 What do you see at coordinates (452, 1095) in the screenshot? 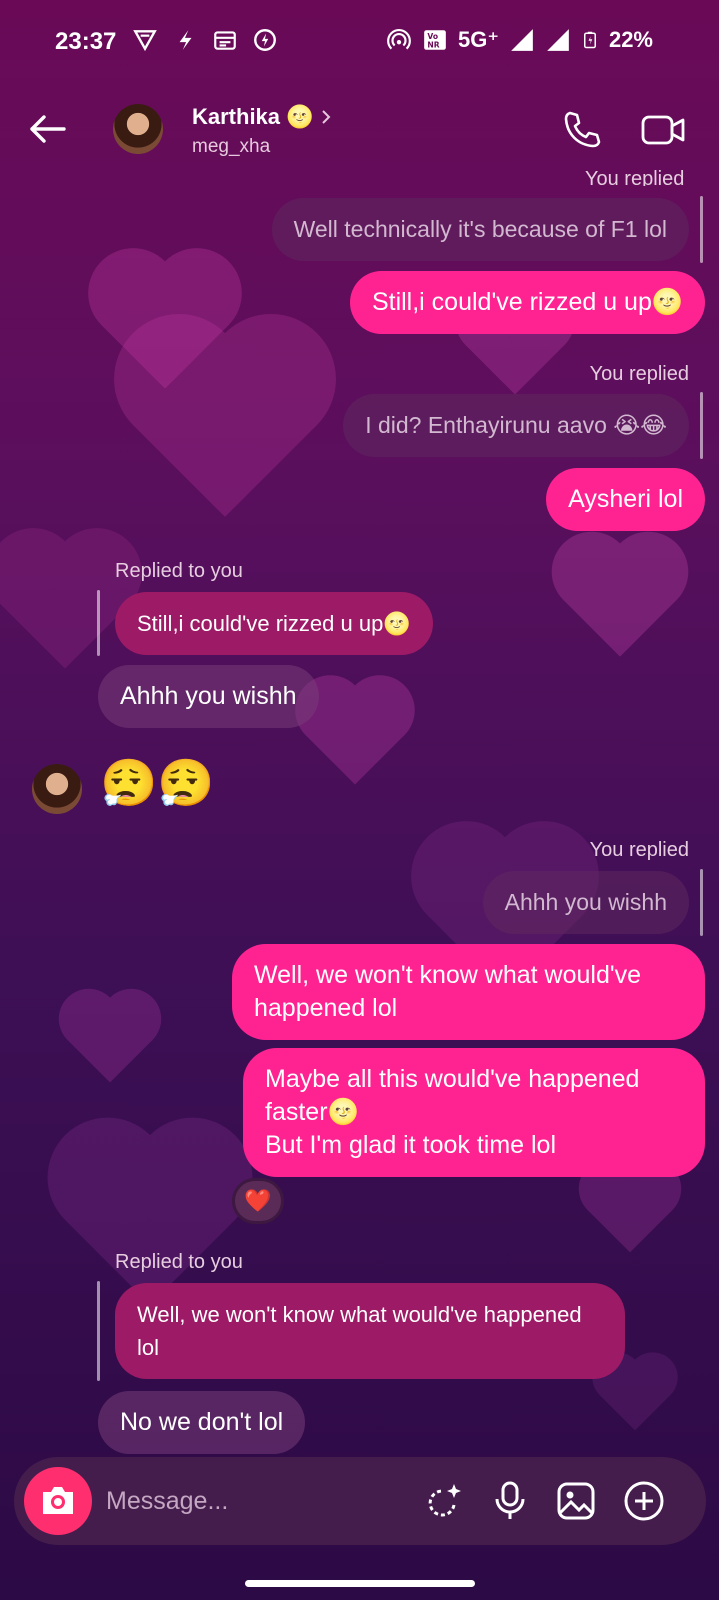
I see `message-line: Maybe all this would've happened faster🌝` at bounding box center [452, 1095].